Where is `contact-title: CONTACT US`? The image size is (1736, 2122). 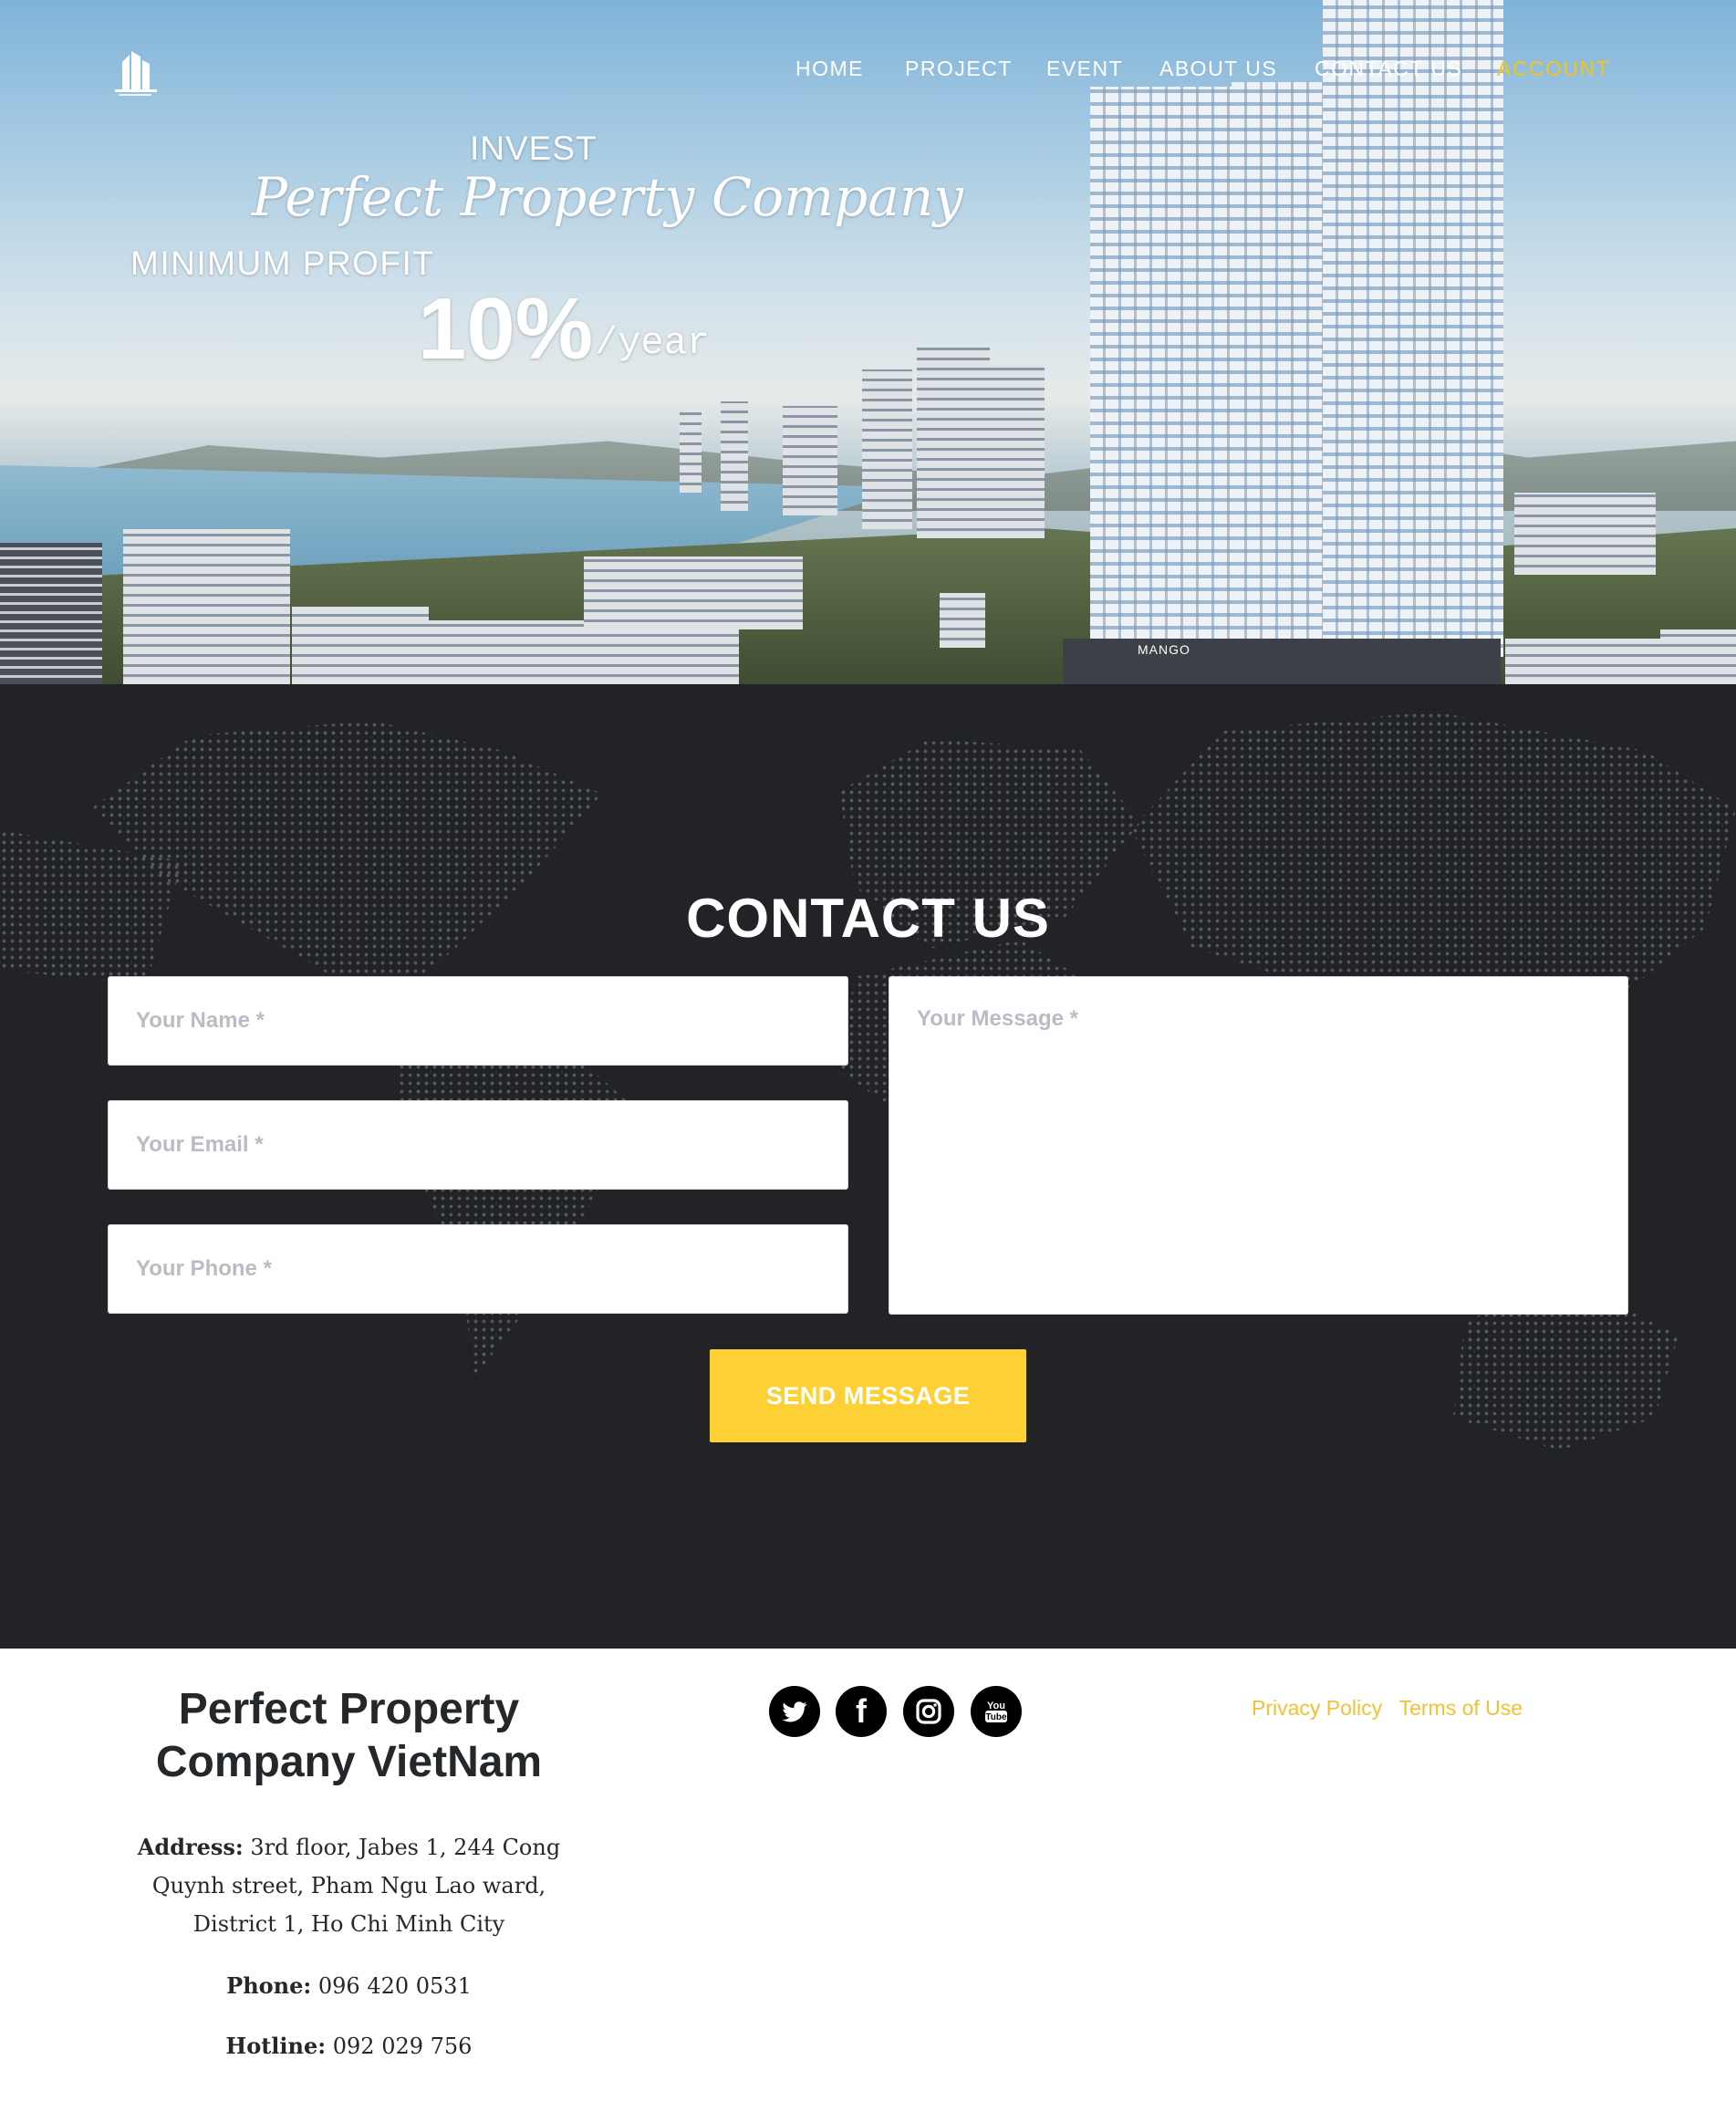
contact-title: CONTACT US is located at coordinates (868, 919).